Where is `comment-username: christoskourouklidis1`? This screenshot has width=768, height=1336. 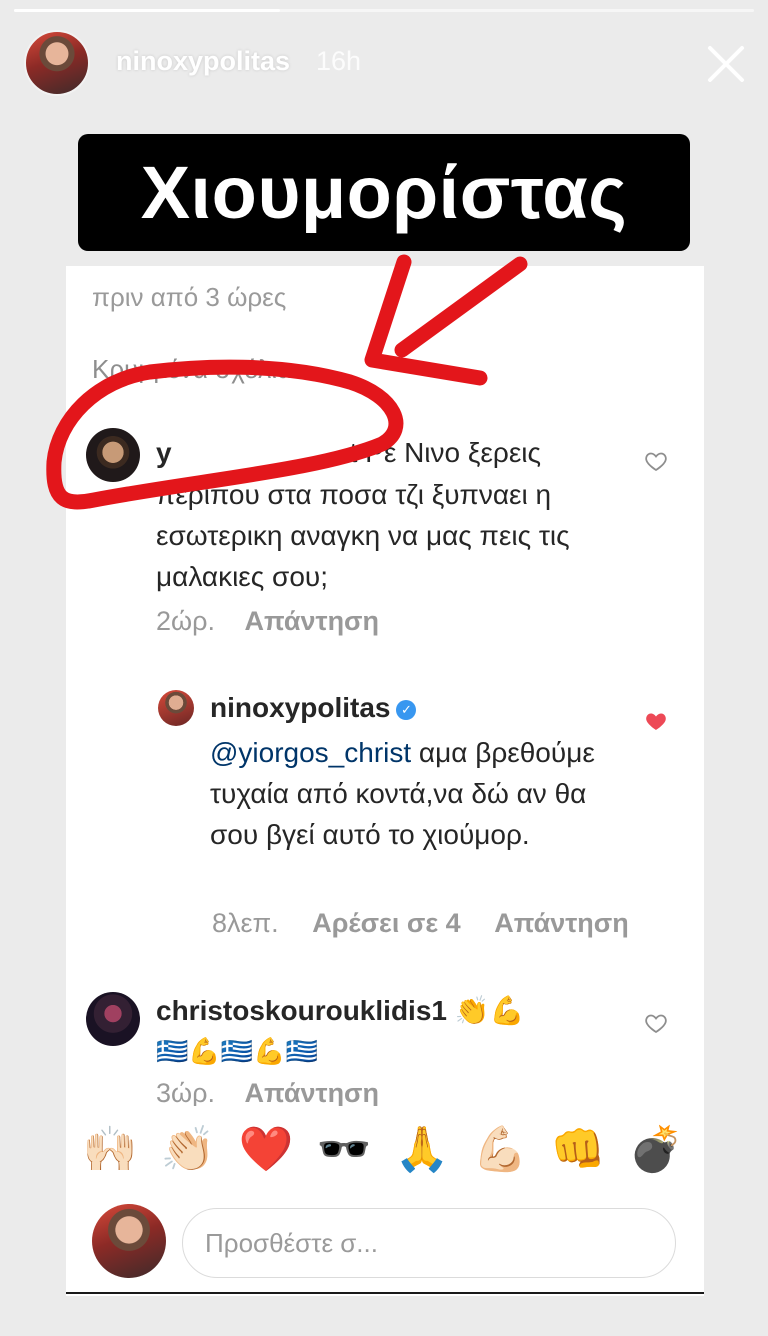
comment-username: christoskourouklidis1 is located at coordinates (301, 1010).